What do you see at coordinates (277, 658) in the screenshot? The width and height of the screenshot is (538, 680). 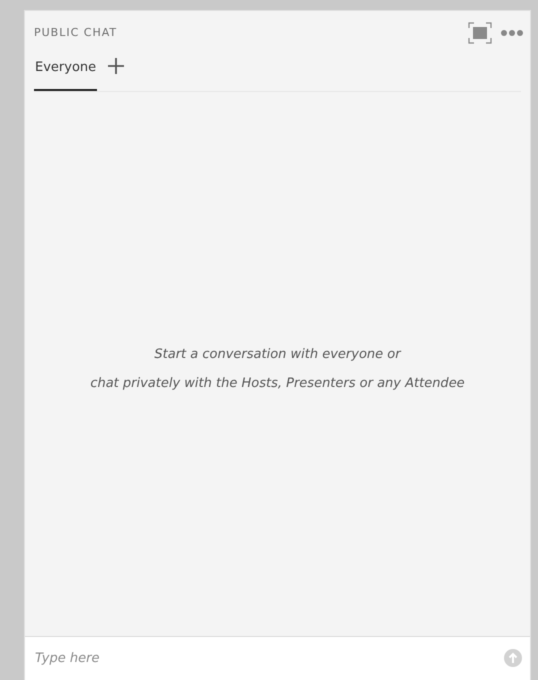 I see `message-input: Type here` at bounding box center [277, 658].